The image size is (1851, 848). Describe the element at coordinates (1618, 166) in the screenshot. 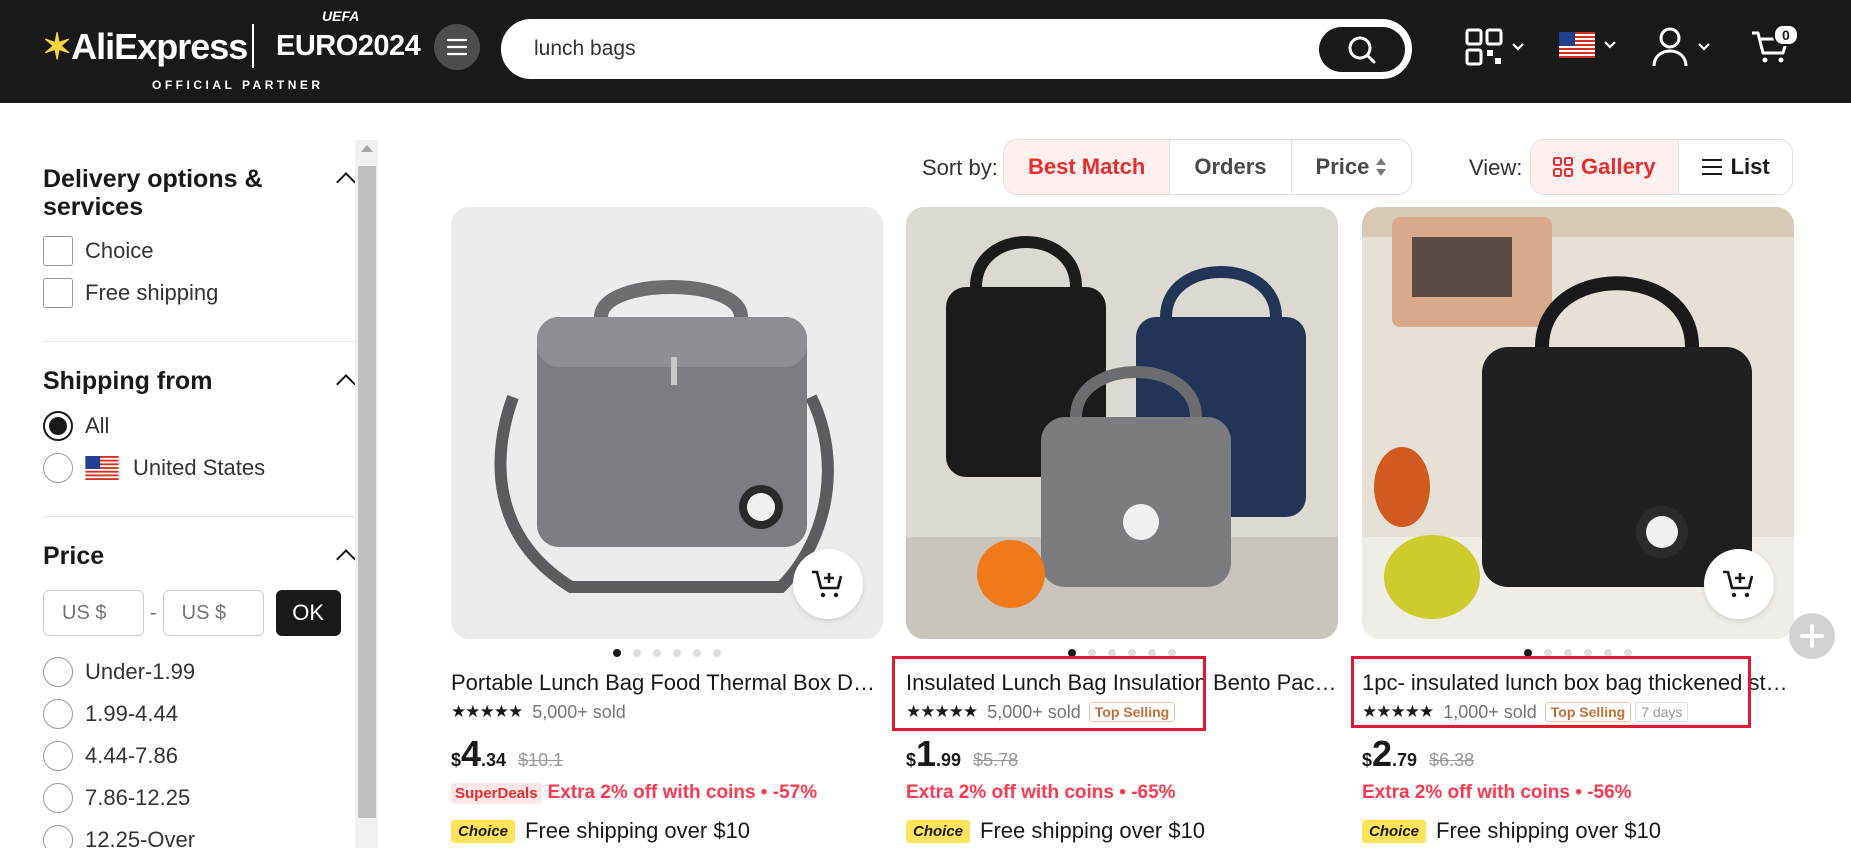

I see `view-option-label: Gallery` at that location.